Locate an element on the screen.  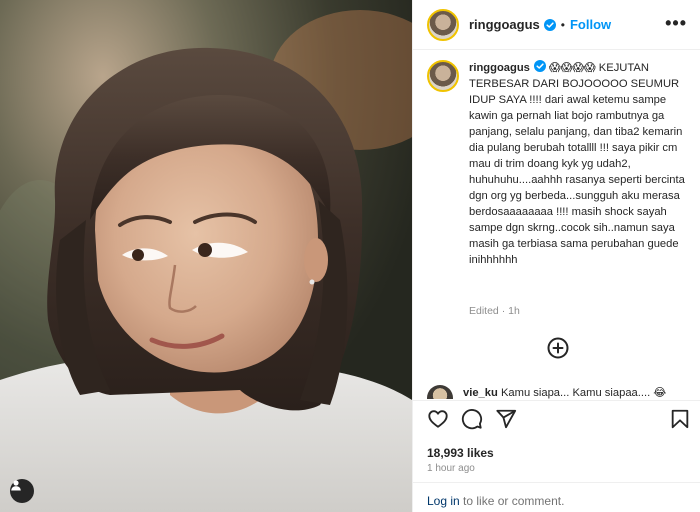
commenter-username: vie_ku is located at coordinates (480, 393).